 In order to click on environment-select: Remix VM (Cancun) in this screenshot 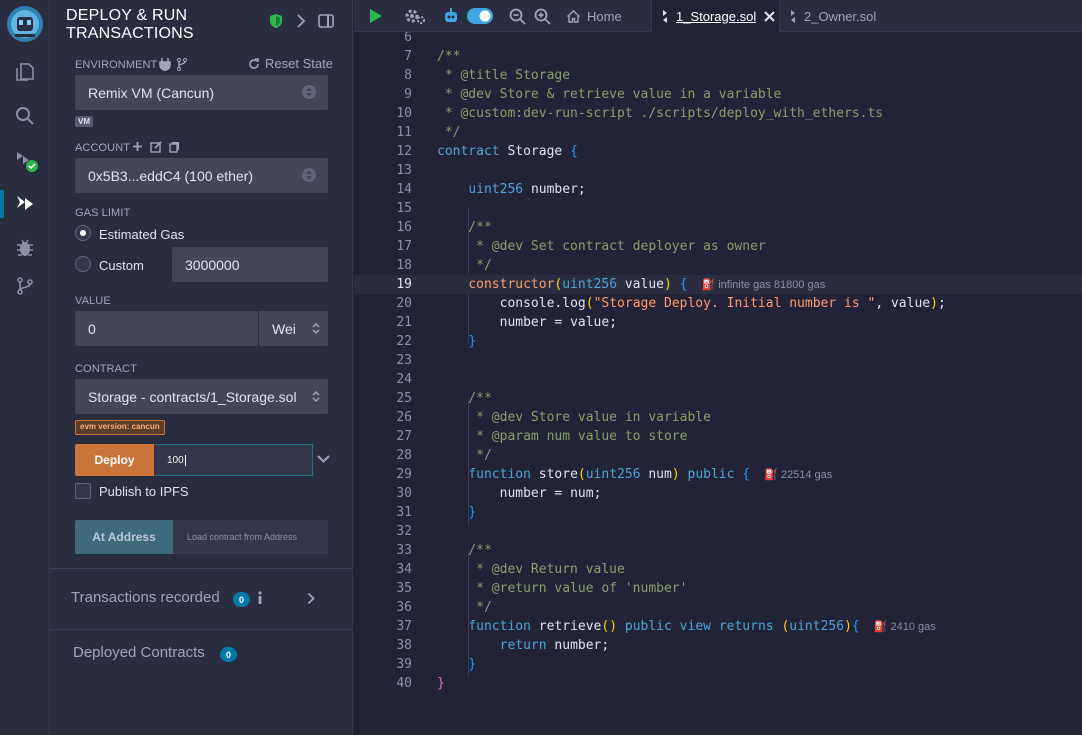, I will do `click(201, 92)`.